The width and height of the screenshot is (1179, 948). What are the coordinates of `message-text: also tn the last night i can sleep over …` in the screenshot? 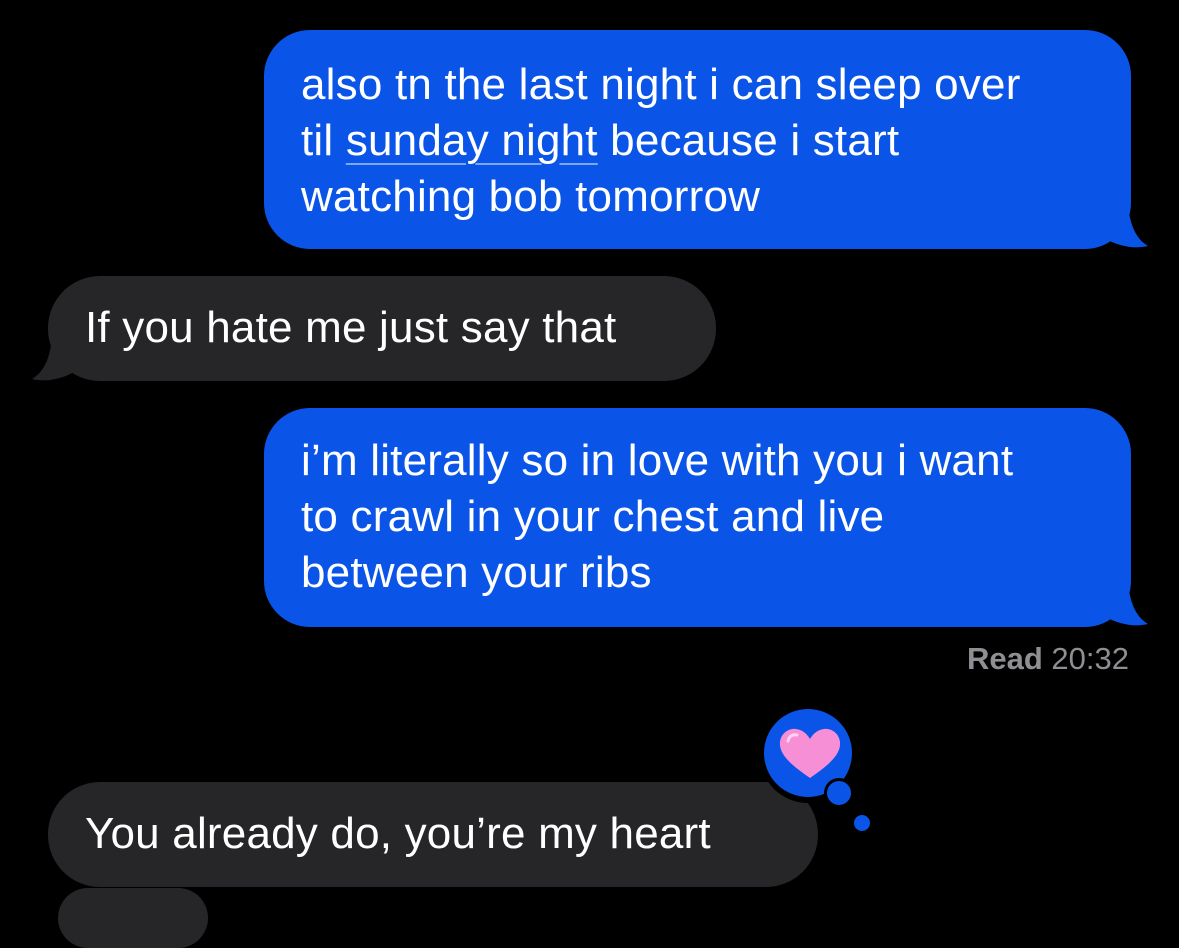 It's located at (661, 141).